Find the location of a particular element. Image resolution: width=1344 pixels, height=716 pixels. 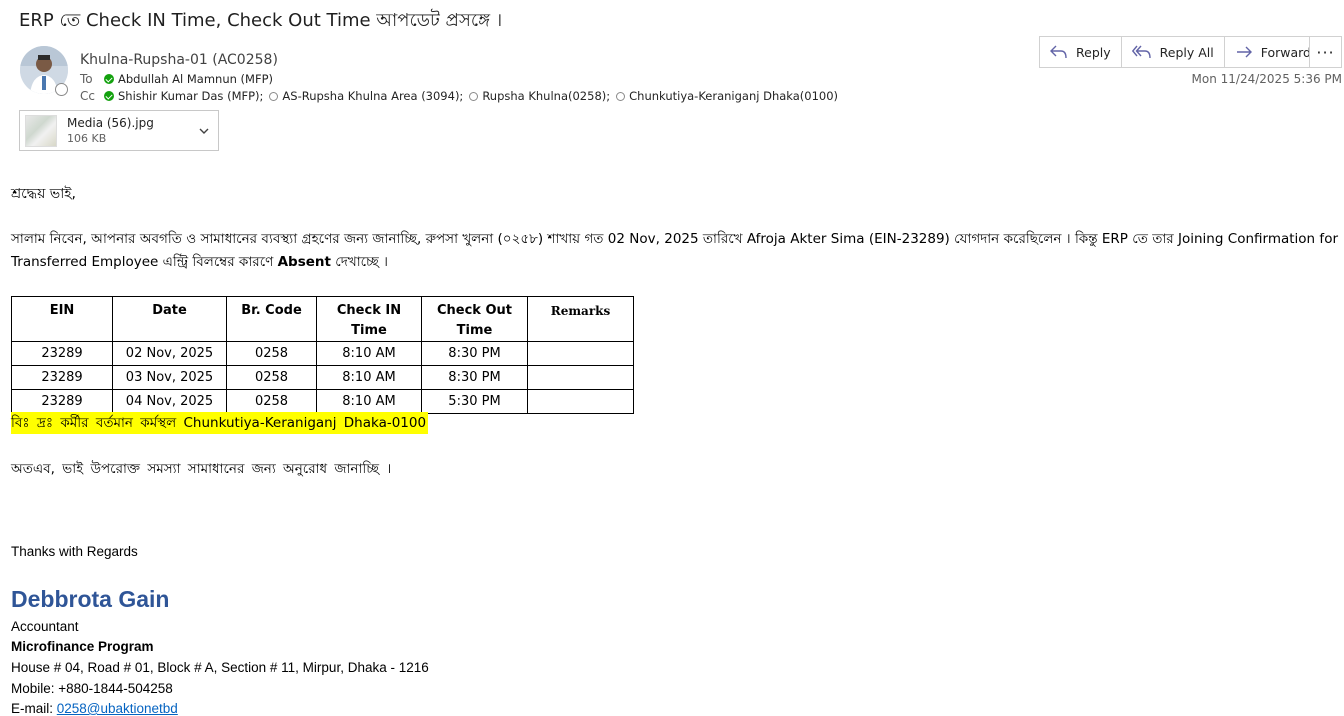

recipient-cc-3: Chunkutiya-Keraniganj Dhaka(0100) is located at coordinates (727, 96).